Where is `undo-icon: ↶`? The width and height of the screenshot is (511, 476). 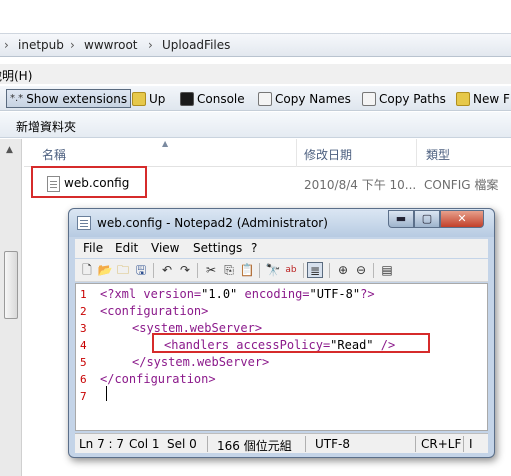
undo-icon: ↶ is located at coordinates (167, 270).